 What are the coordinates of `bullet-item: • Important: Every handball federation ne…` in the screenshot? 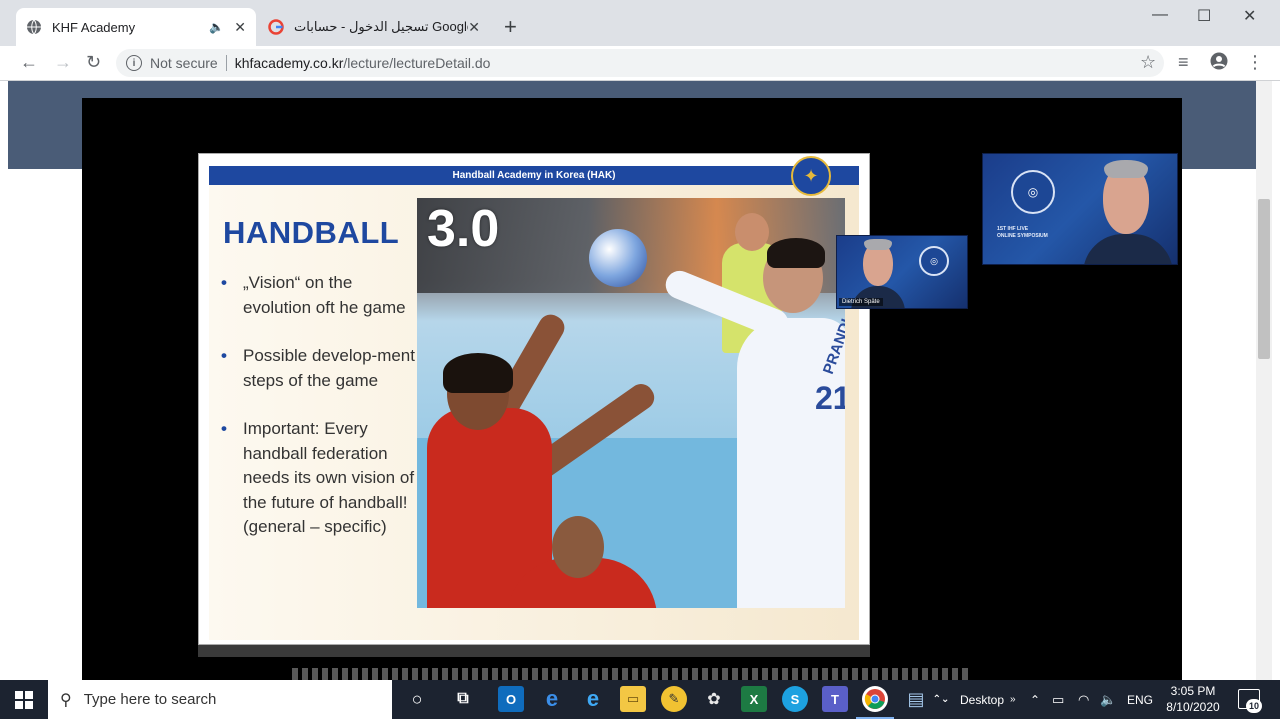 It's located at (318, 477).